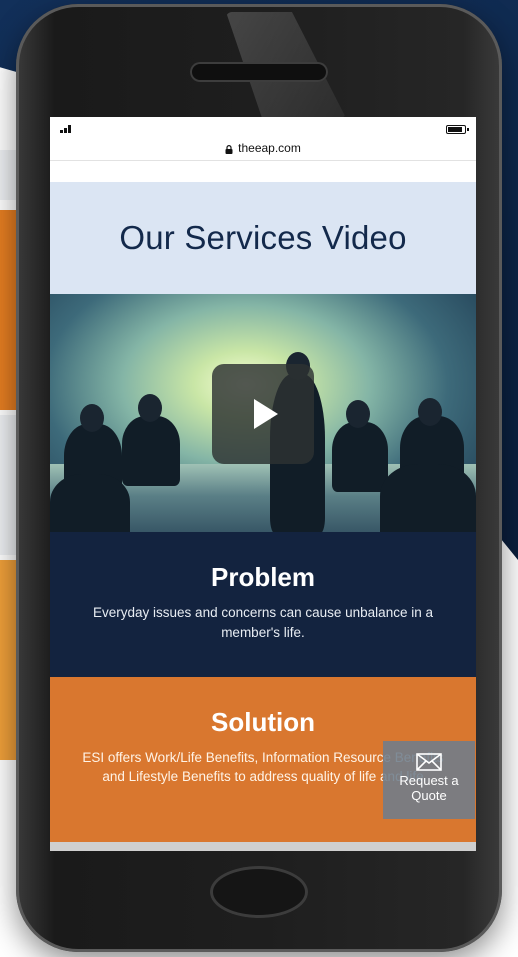  I want to click on page-title: Our Services Video, so click(263, 237).